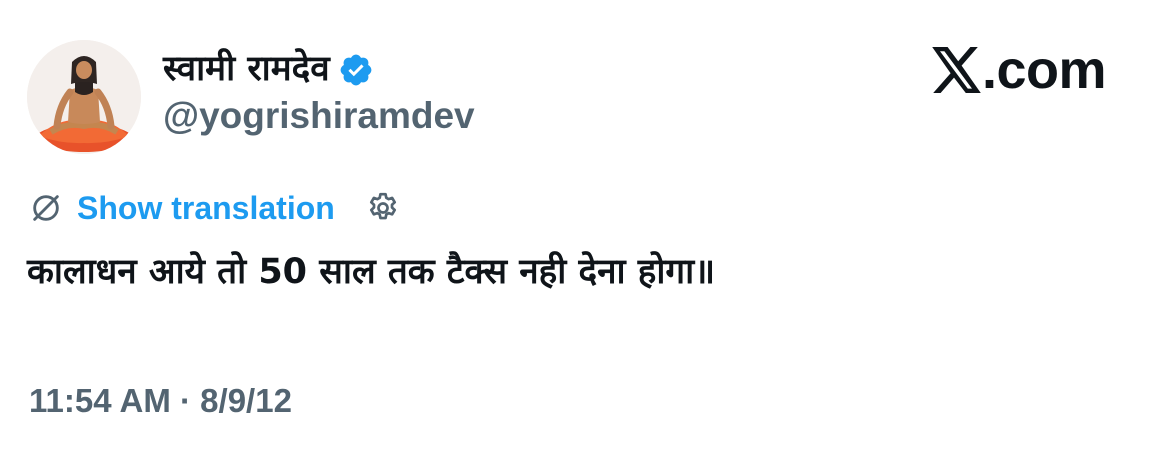 This screenshot has height=450, width=1170. Describe the element at coordinates (246, 69) in the screenshot. I see `author-display-name: स्वामी रामदेव` at that location.